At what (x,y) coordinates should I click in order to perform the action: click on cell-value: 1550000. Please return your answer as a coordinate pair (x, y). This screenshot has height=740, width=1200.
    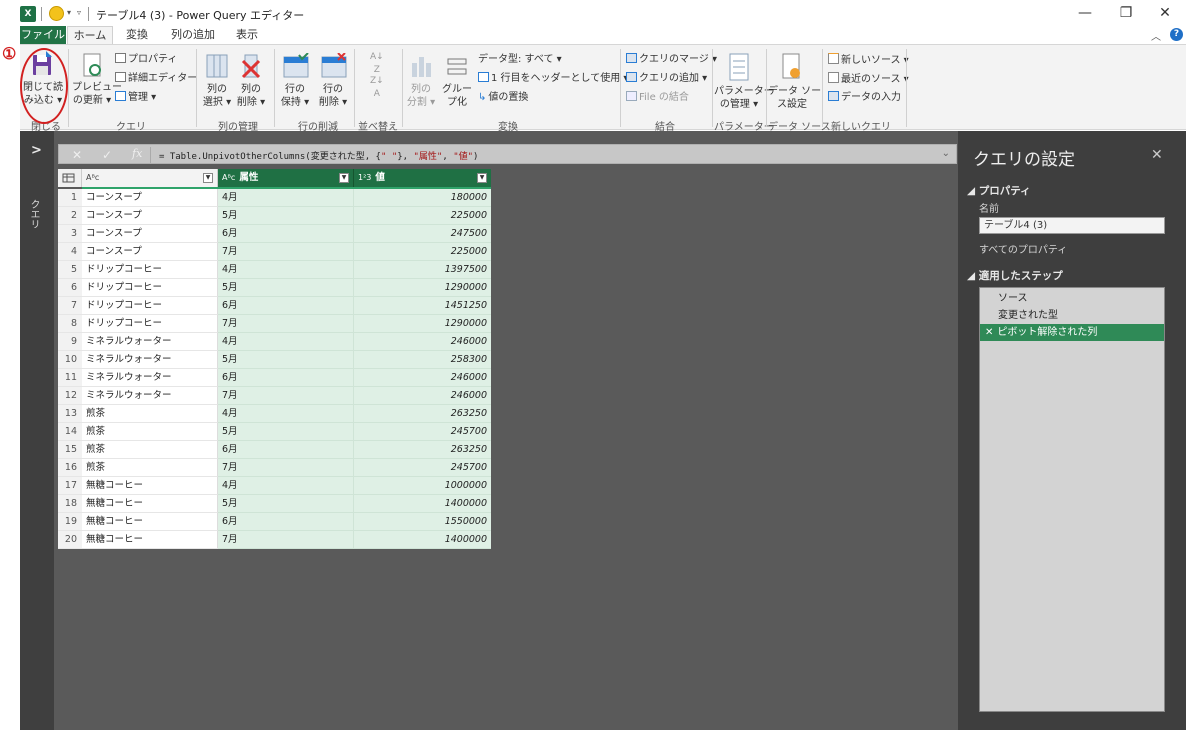
    Looking at the image, I should click on (422, 522).